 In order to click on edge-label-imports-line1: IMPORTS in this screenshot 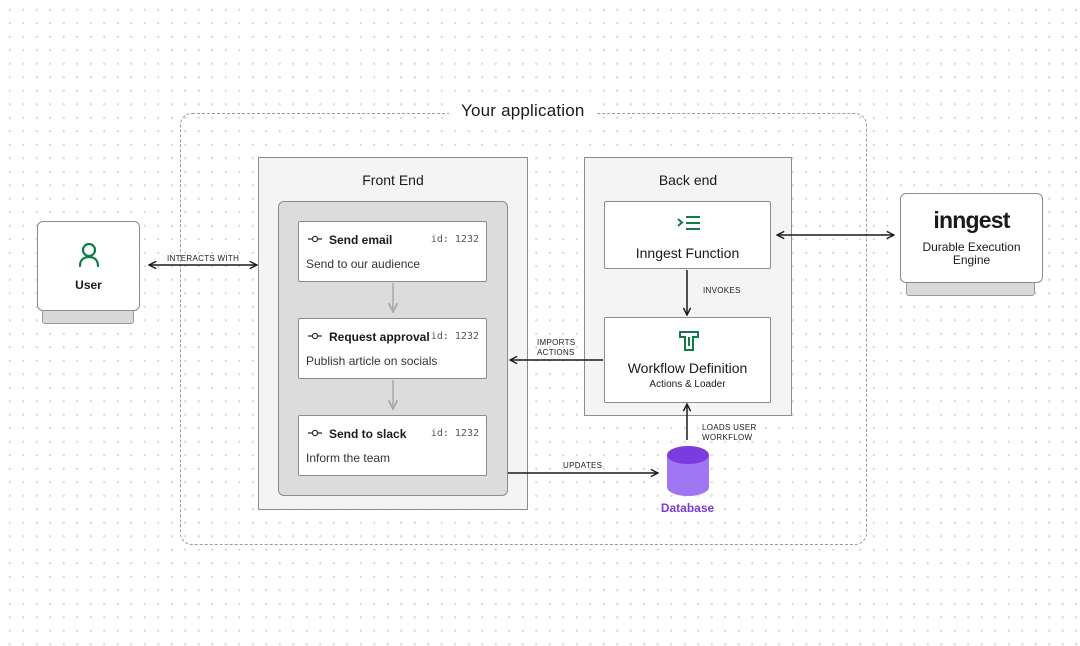, I will do `click(556, 342)`.